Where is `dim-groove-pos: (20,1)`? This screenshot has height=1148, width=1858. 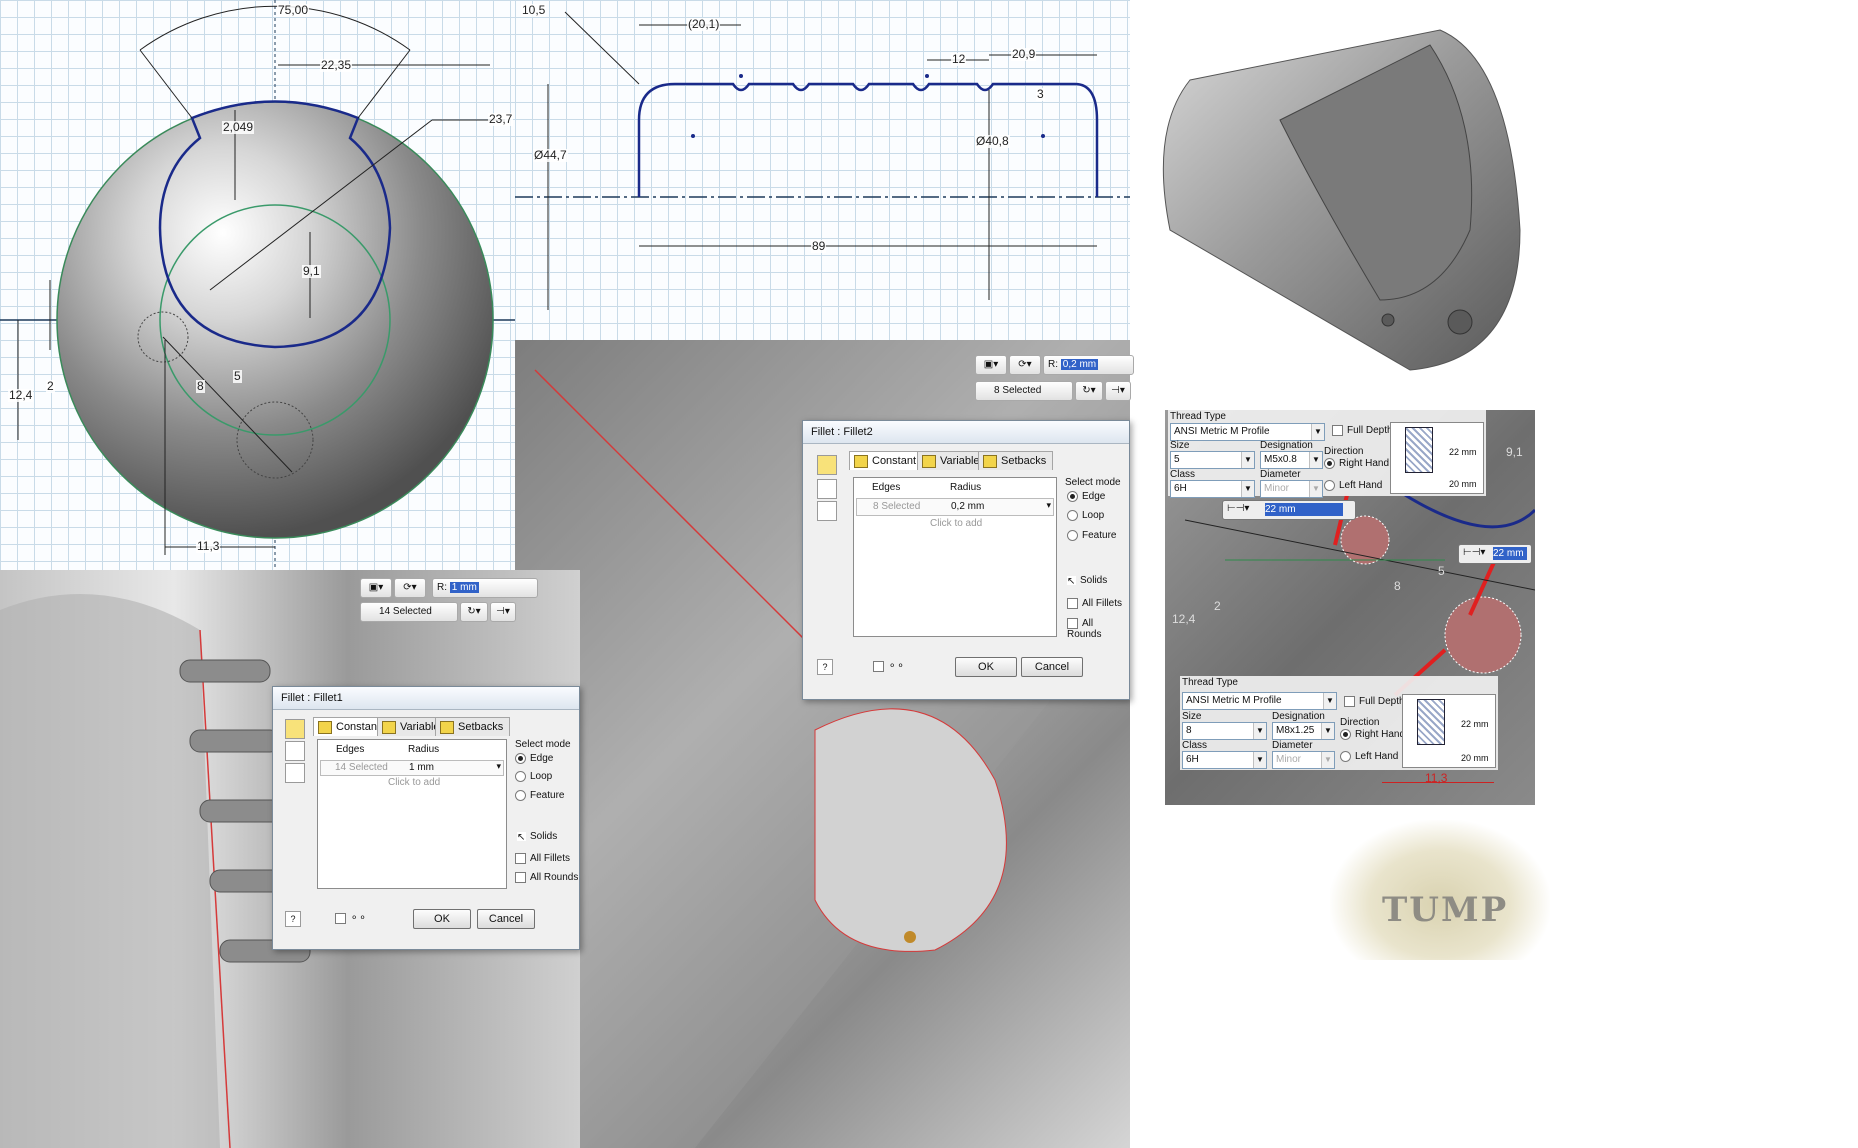 dim-groove-pos: (20,1) is located at coordinates (704, 24).